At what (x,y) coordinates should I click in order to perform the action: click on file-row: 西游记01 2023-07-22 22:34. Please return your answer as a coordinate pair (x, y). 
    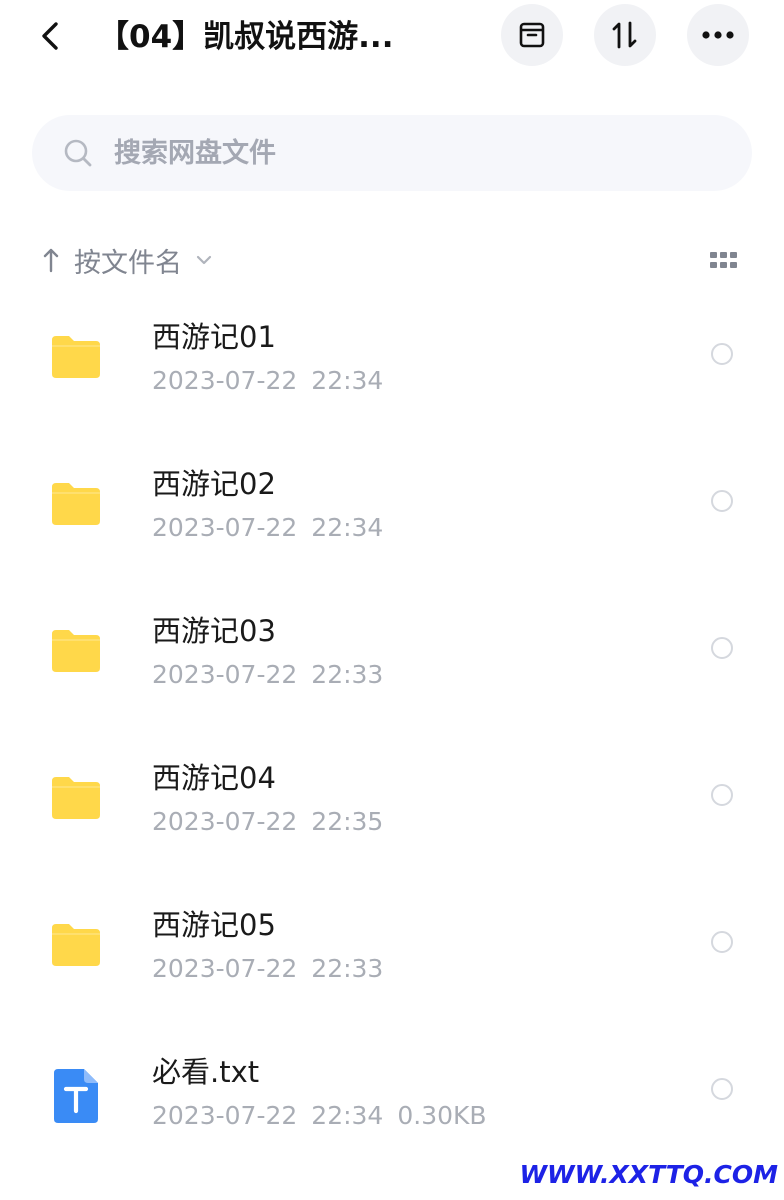
    Looking at the image, I should click on (392, 361).